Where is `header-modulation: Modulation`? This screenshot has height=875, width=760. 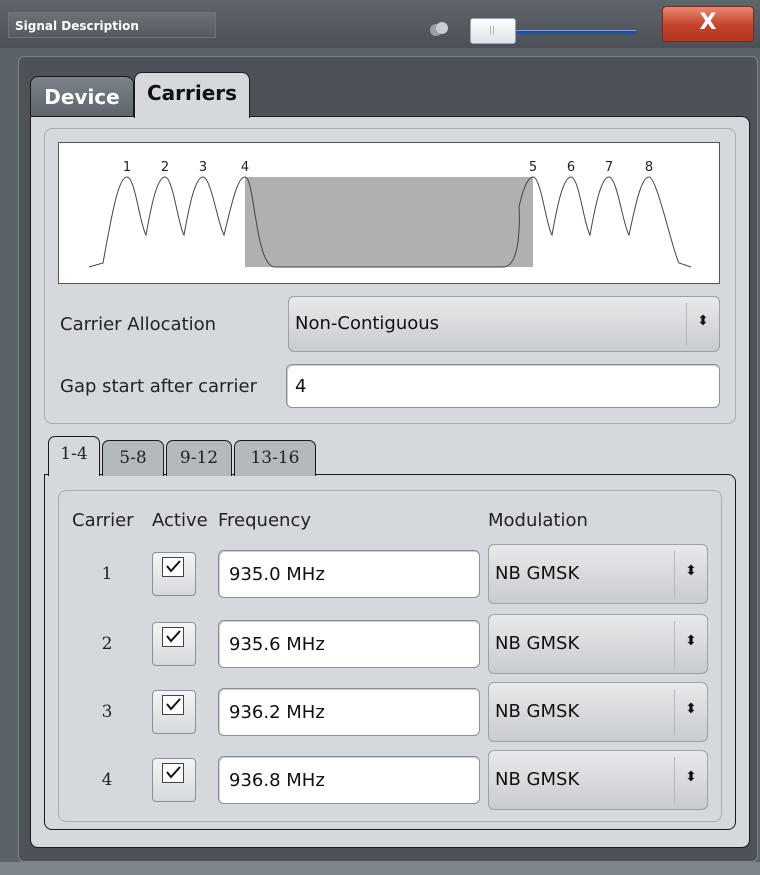
header-modulation: Modulation is located at coordinates (538, 520).